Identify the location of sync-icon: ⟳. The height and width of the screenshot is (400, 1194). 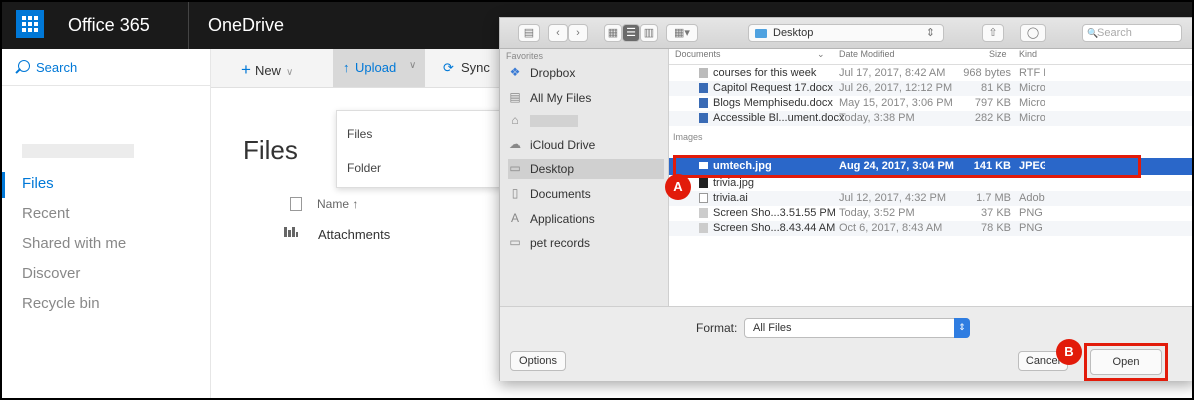
(448, 68).